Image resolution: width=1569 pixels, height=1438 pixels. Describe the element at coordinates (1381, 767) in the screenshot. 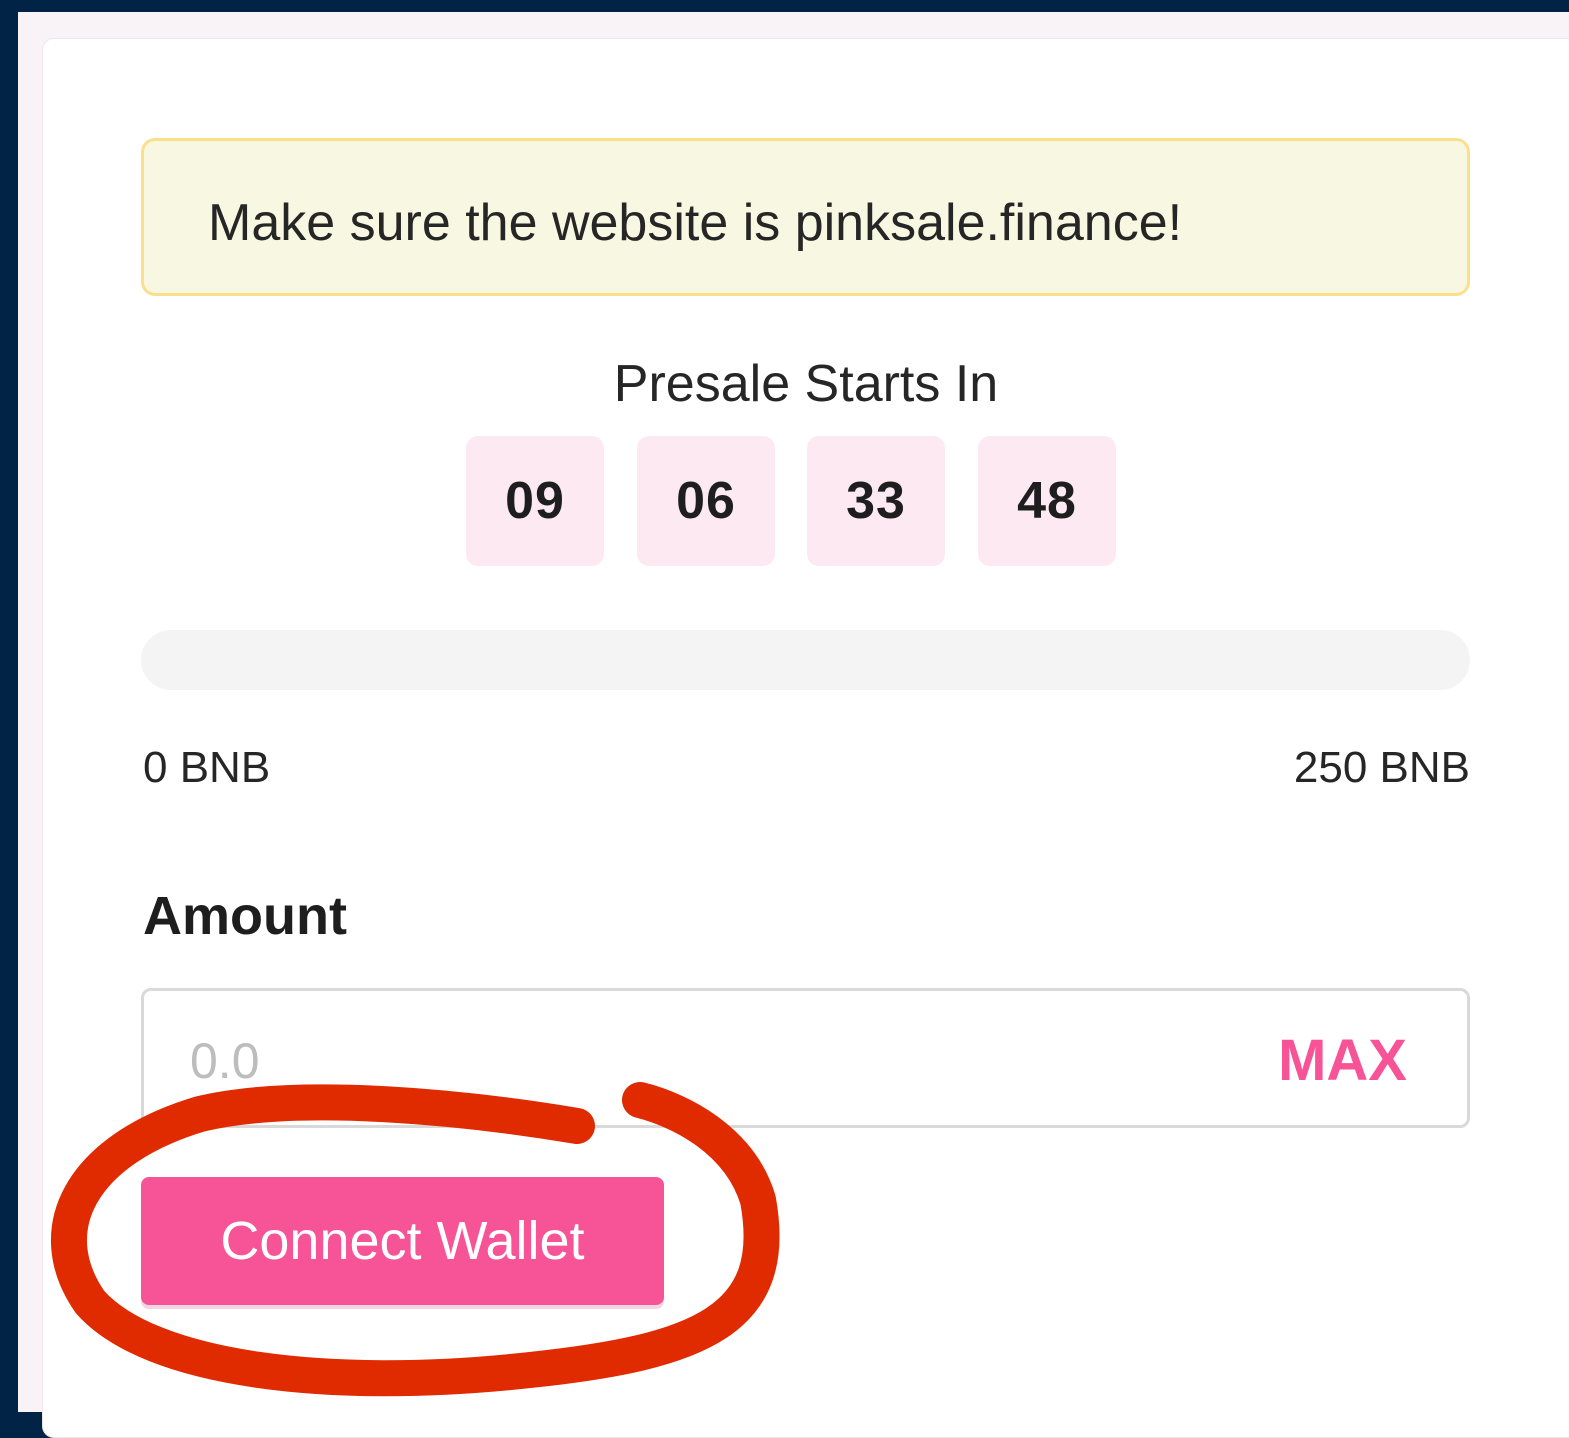

I see `progress-max-label: 250 BNB` at that location.